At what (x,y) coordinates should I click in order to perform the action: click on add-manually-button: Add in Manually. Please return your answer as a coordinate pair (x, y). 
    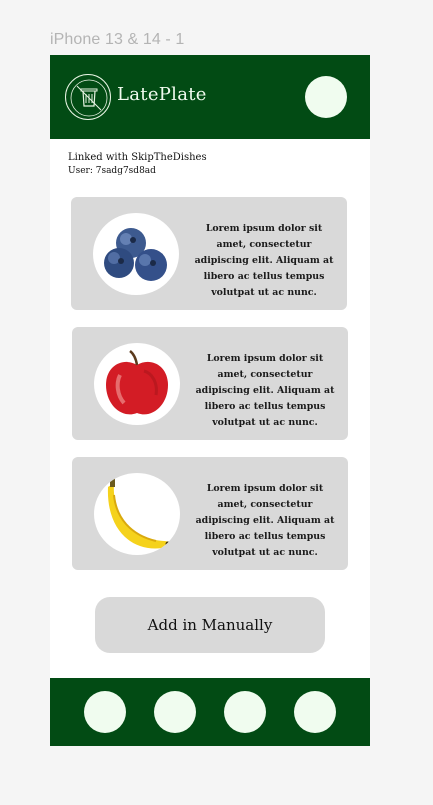
    Looking at the image, I should click on (210, 625).